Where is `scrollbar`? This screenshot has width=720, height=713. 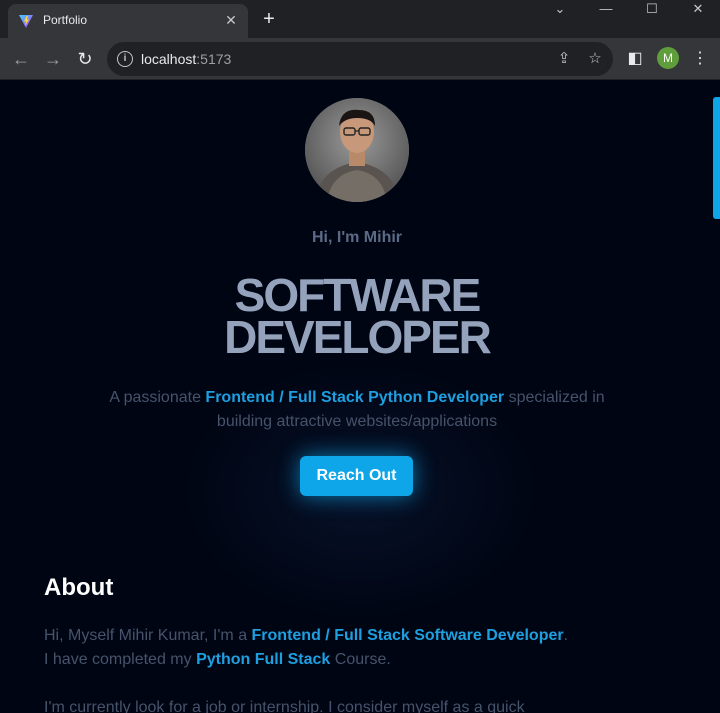 scrollbar is located at coordinates (716, 158).